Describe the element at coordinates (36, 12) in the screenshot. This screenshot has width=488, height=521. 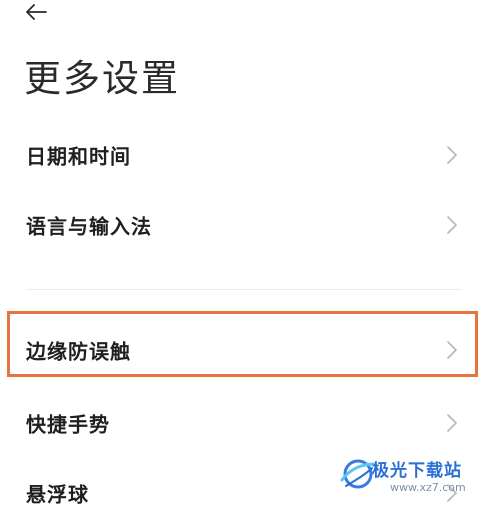
I see `arrow-left-icon` at that location.